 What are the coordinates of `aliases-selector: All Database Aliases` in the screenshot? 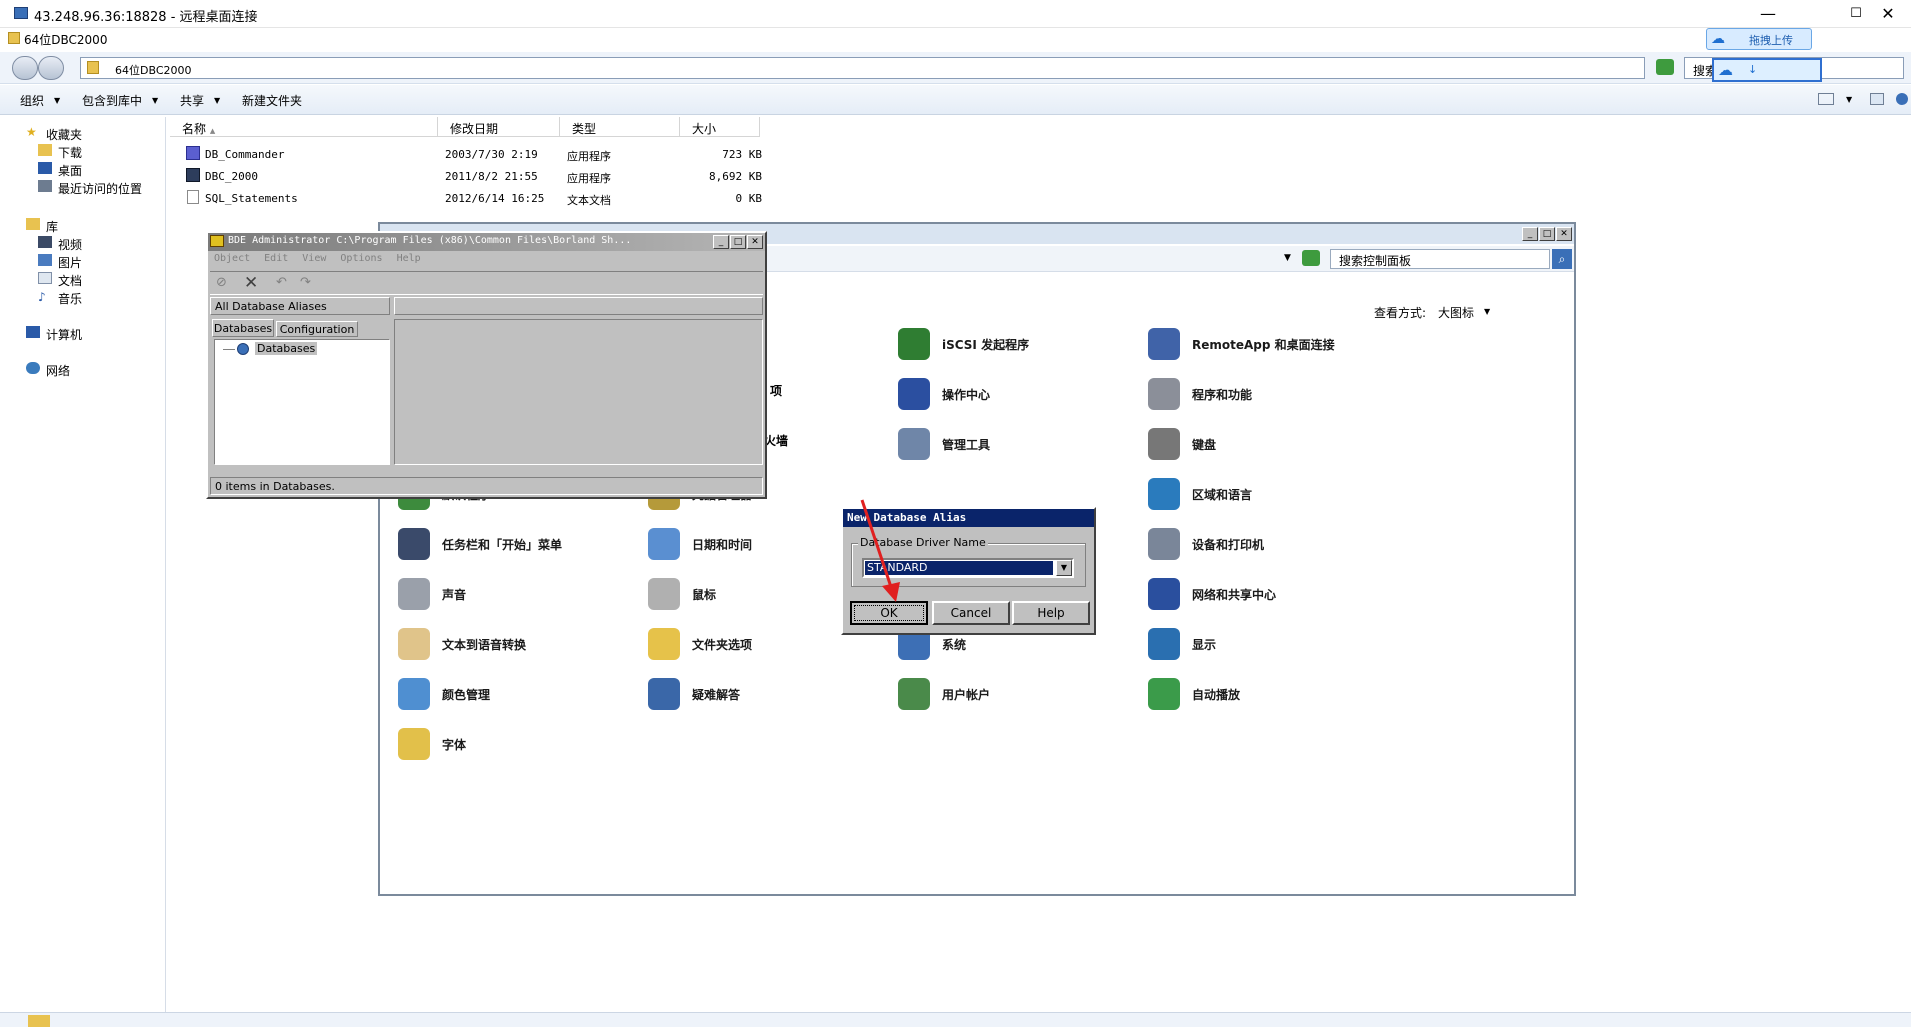 It's located at (300, 306).